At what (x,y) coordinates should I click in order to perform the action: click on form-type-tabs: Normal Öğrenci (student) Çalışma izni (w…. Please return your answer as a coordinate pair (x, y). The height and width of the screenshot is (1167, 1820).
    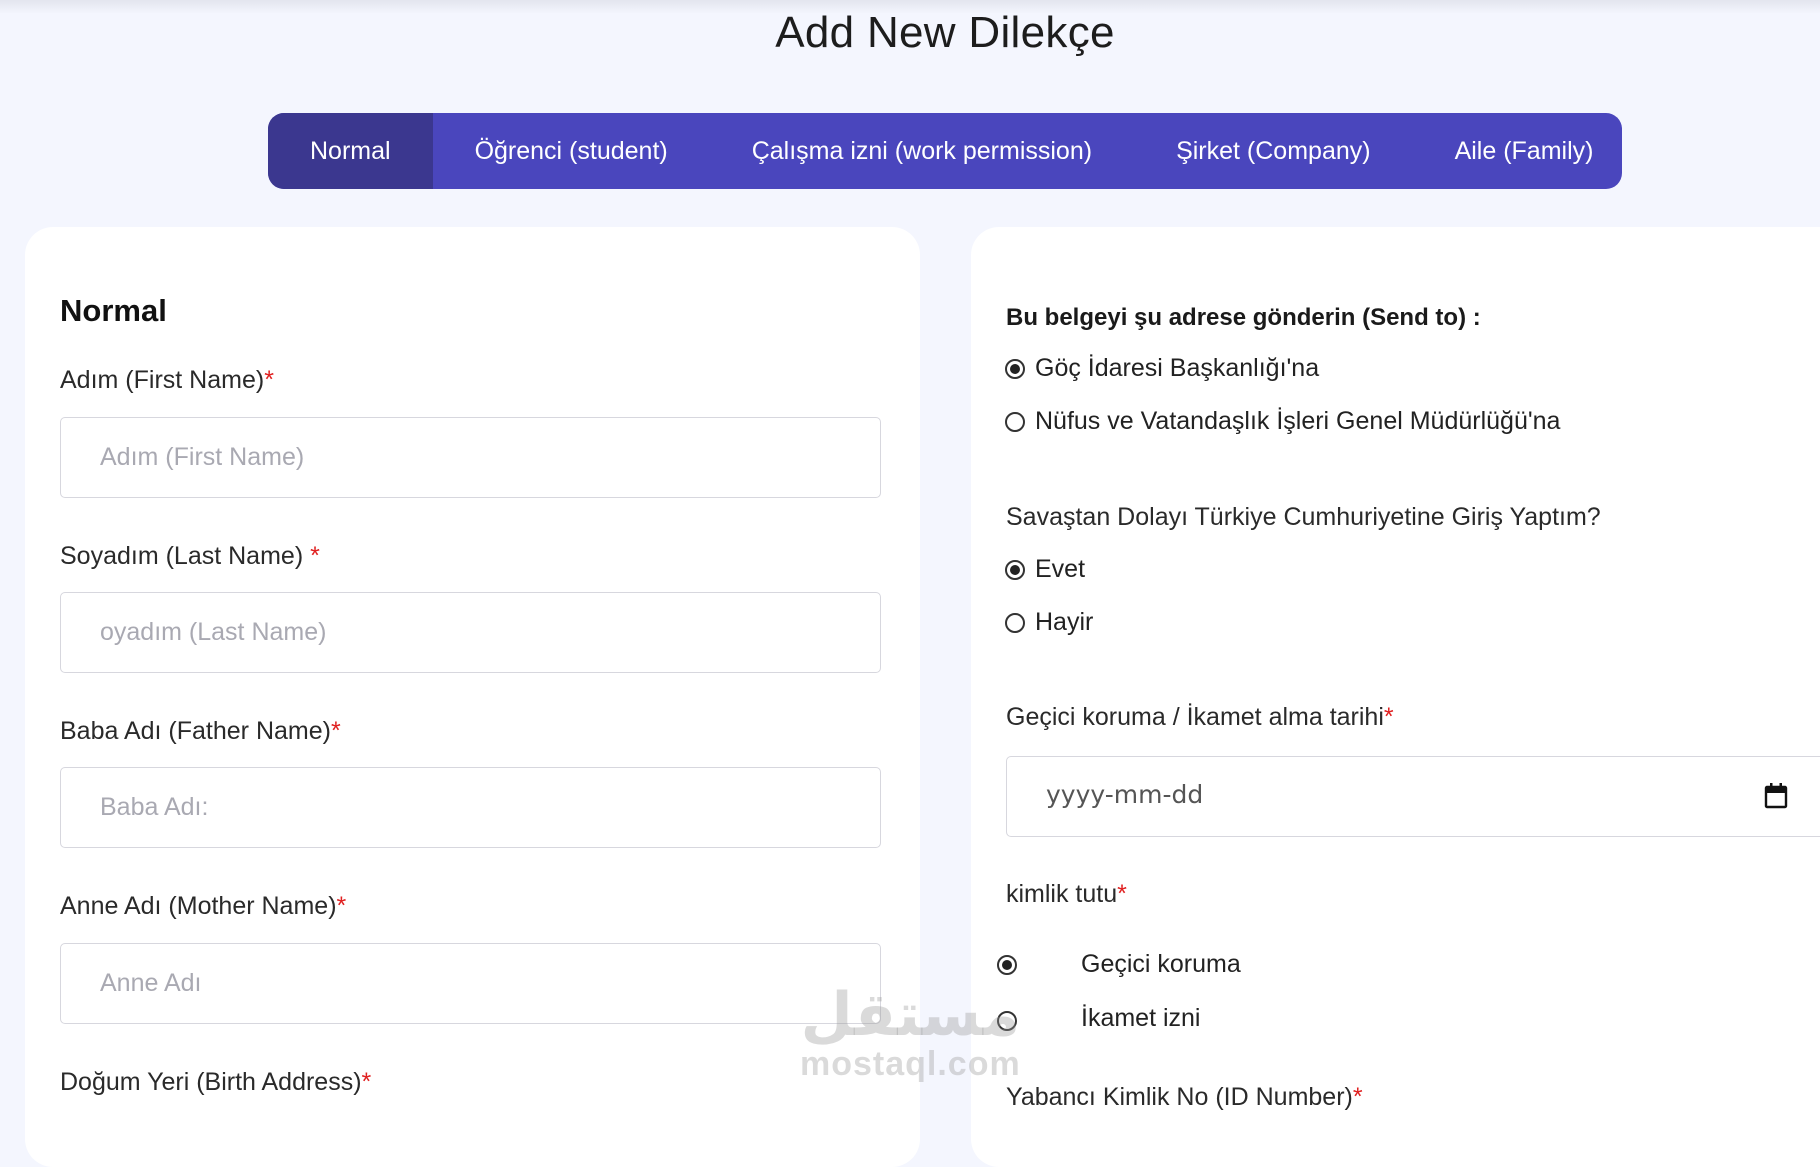
    Looking at the image, I should click on (945, 151).